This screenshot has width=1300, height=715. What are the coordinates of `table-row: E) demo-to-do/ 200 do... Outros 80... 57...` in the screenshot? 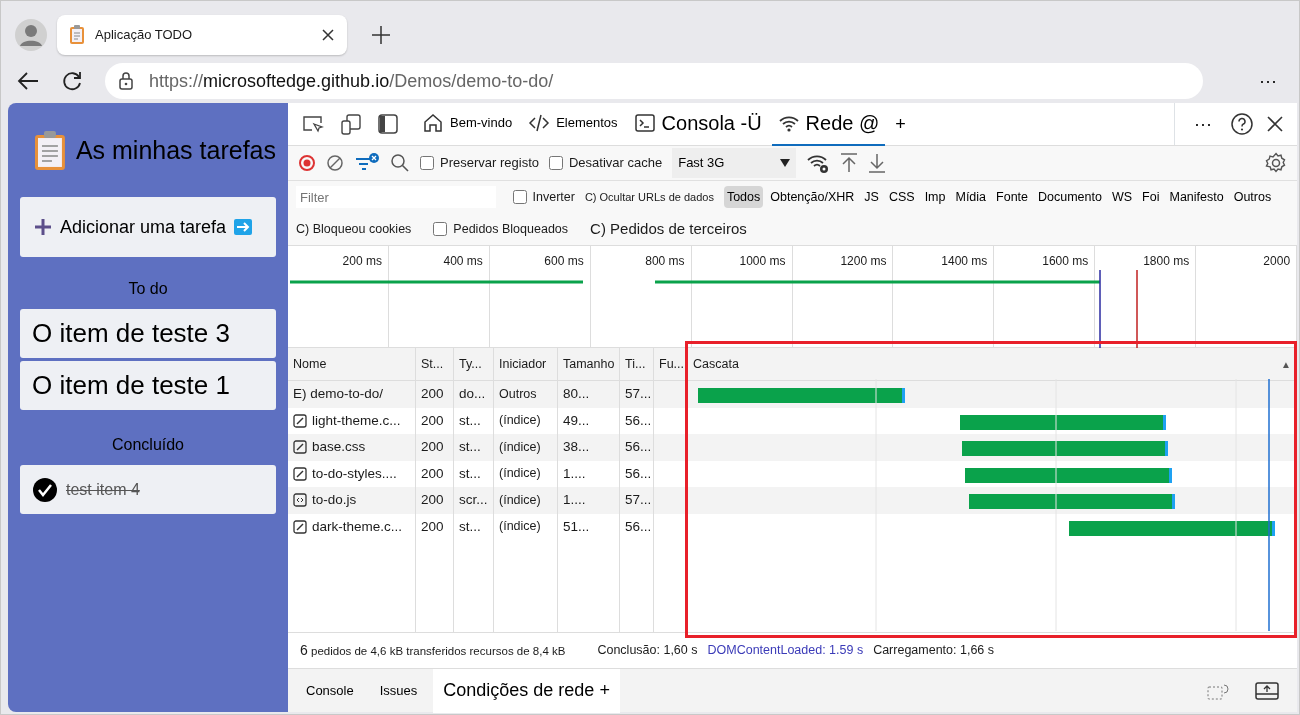 It's located at (792, 394).